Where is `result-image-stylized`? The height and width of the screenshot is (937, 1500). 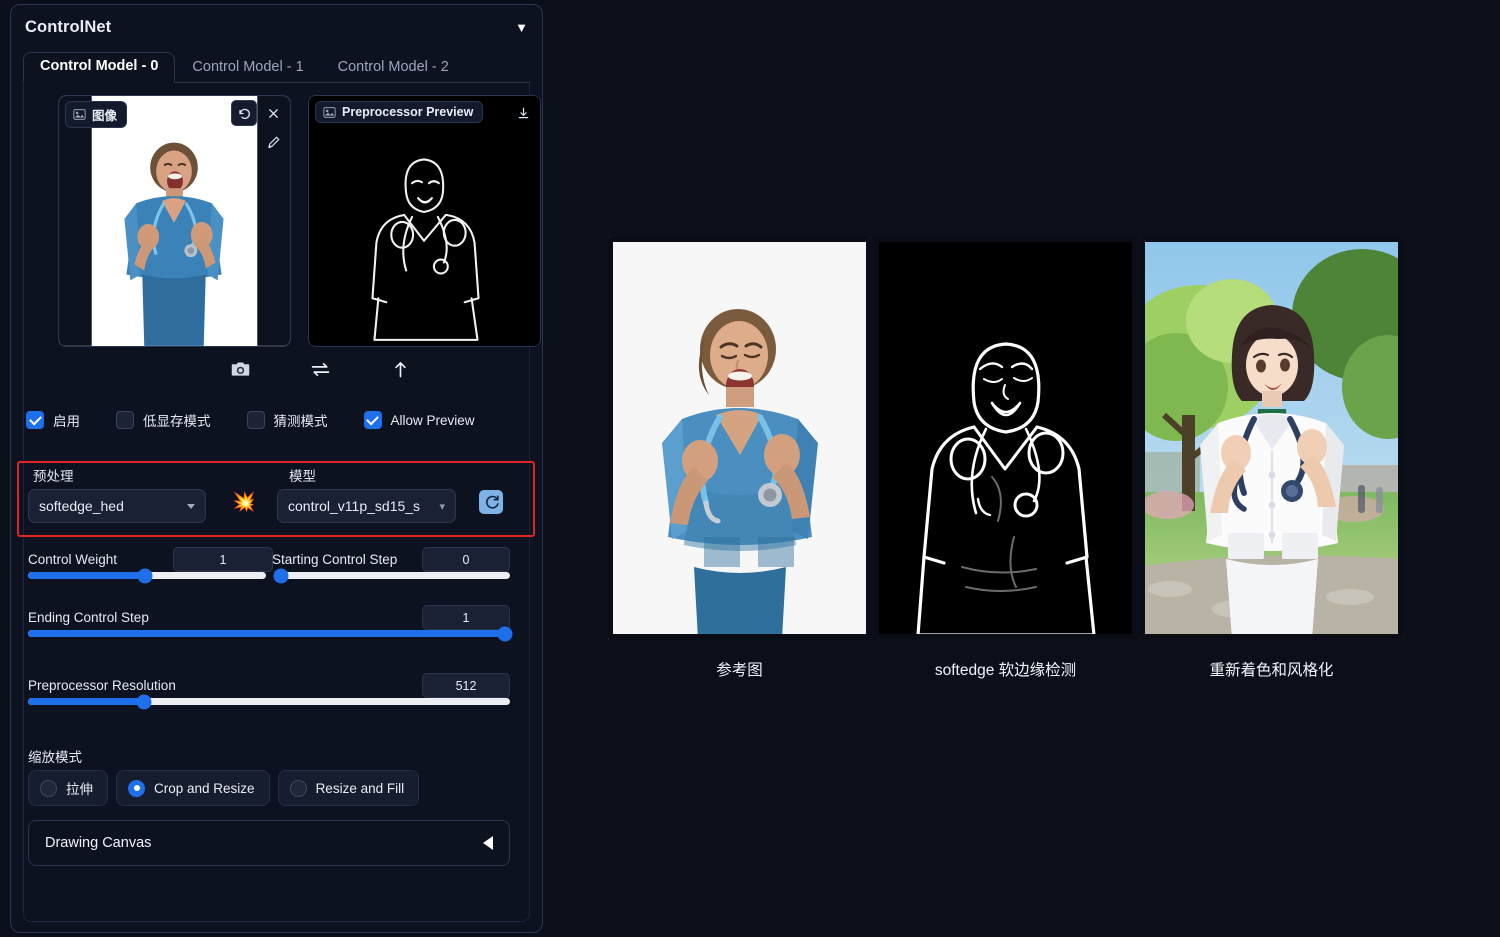 result-image-stylized is located at coordinates (1271, 438).